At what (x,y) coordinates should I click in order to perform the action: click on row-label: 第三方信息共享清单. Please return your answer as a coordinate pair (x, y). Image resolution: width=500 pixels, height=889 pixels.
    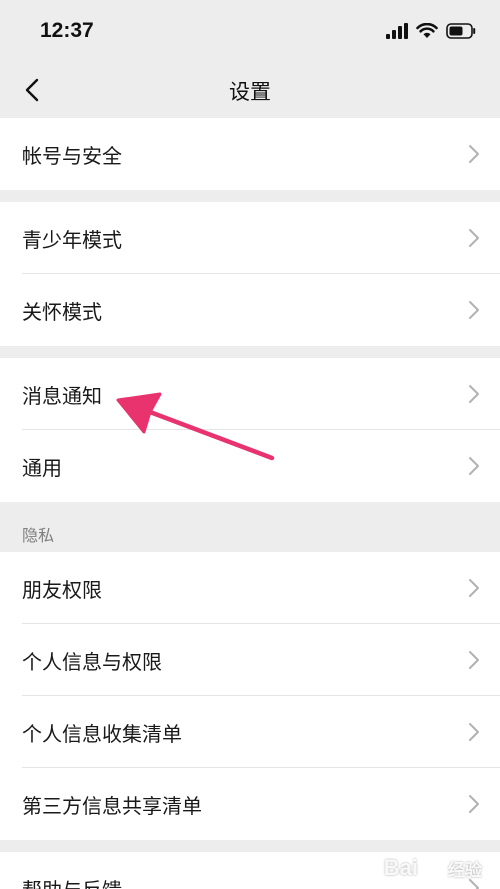
    Looking at the image, I should click on (112, 805).